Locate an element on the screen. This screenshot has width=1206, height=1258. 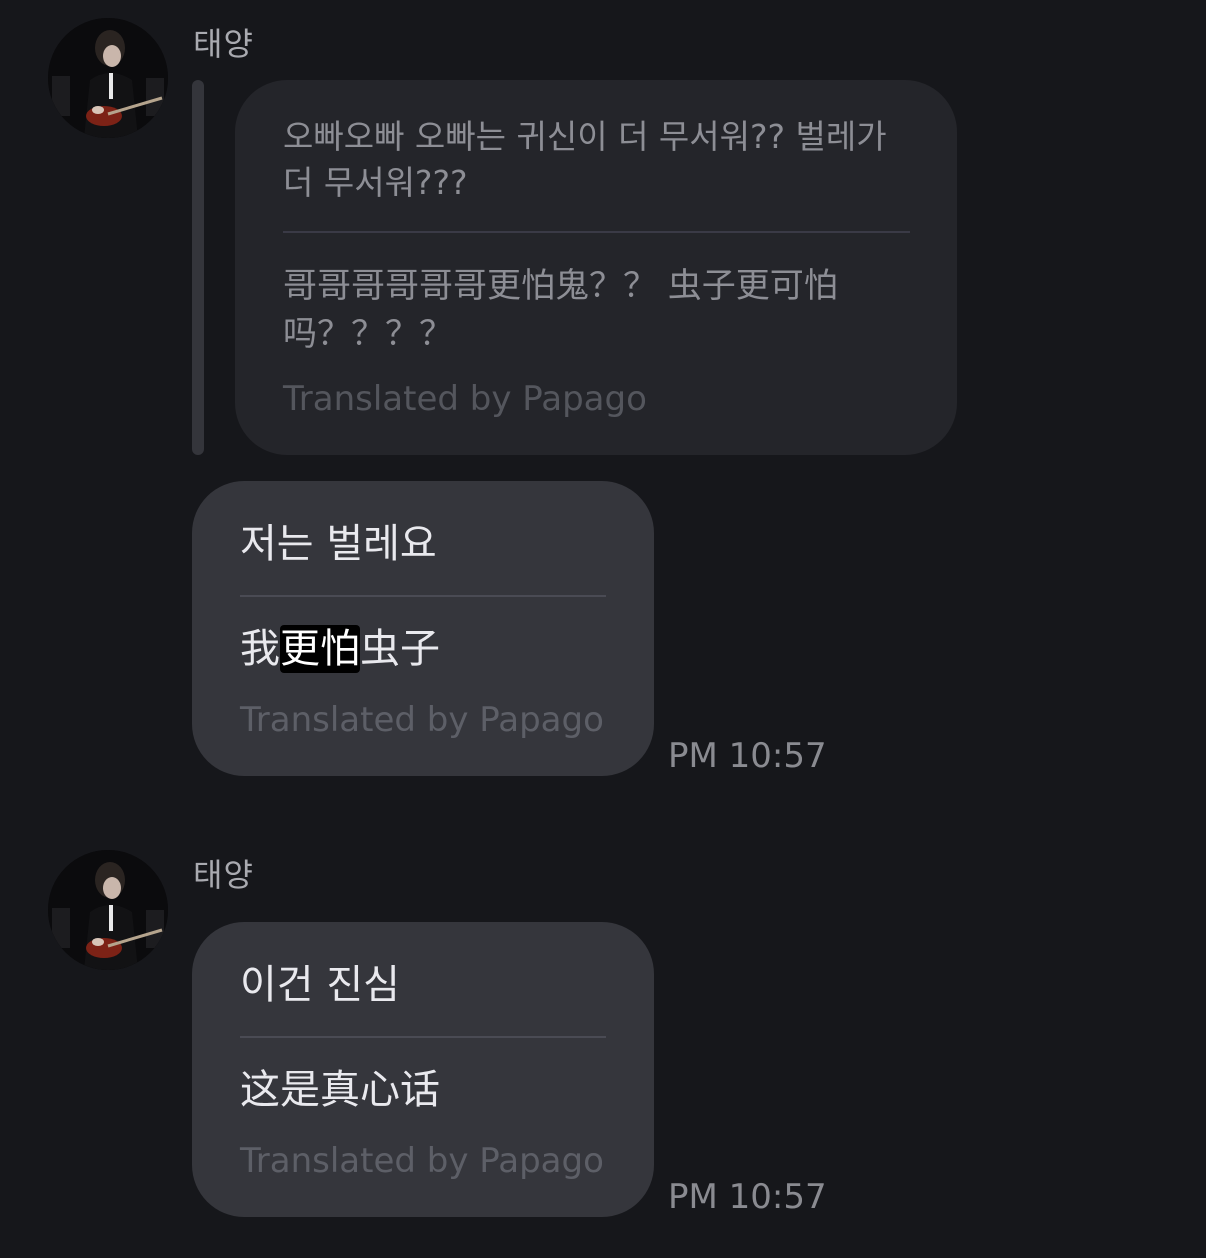
translated-segment: 我 is located at coordinates (260, 649).